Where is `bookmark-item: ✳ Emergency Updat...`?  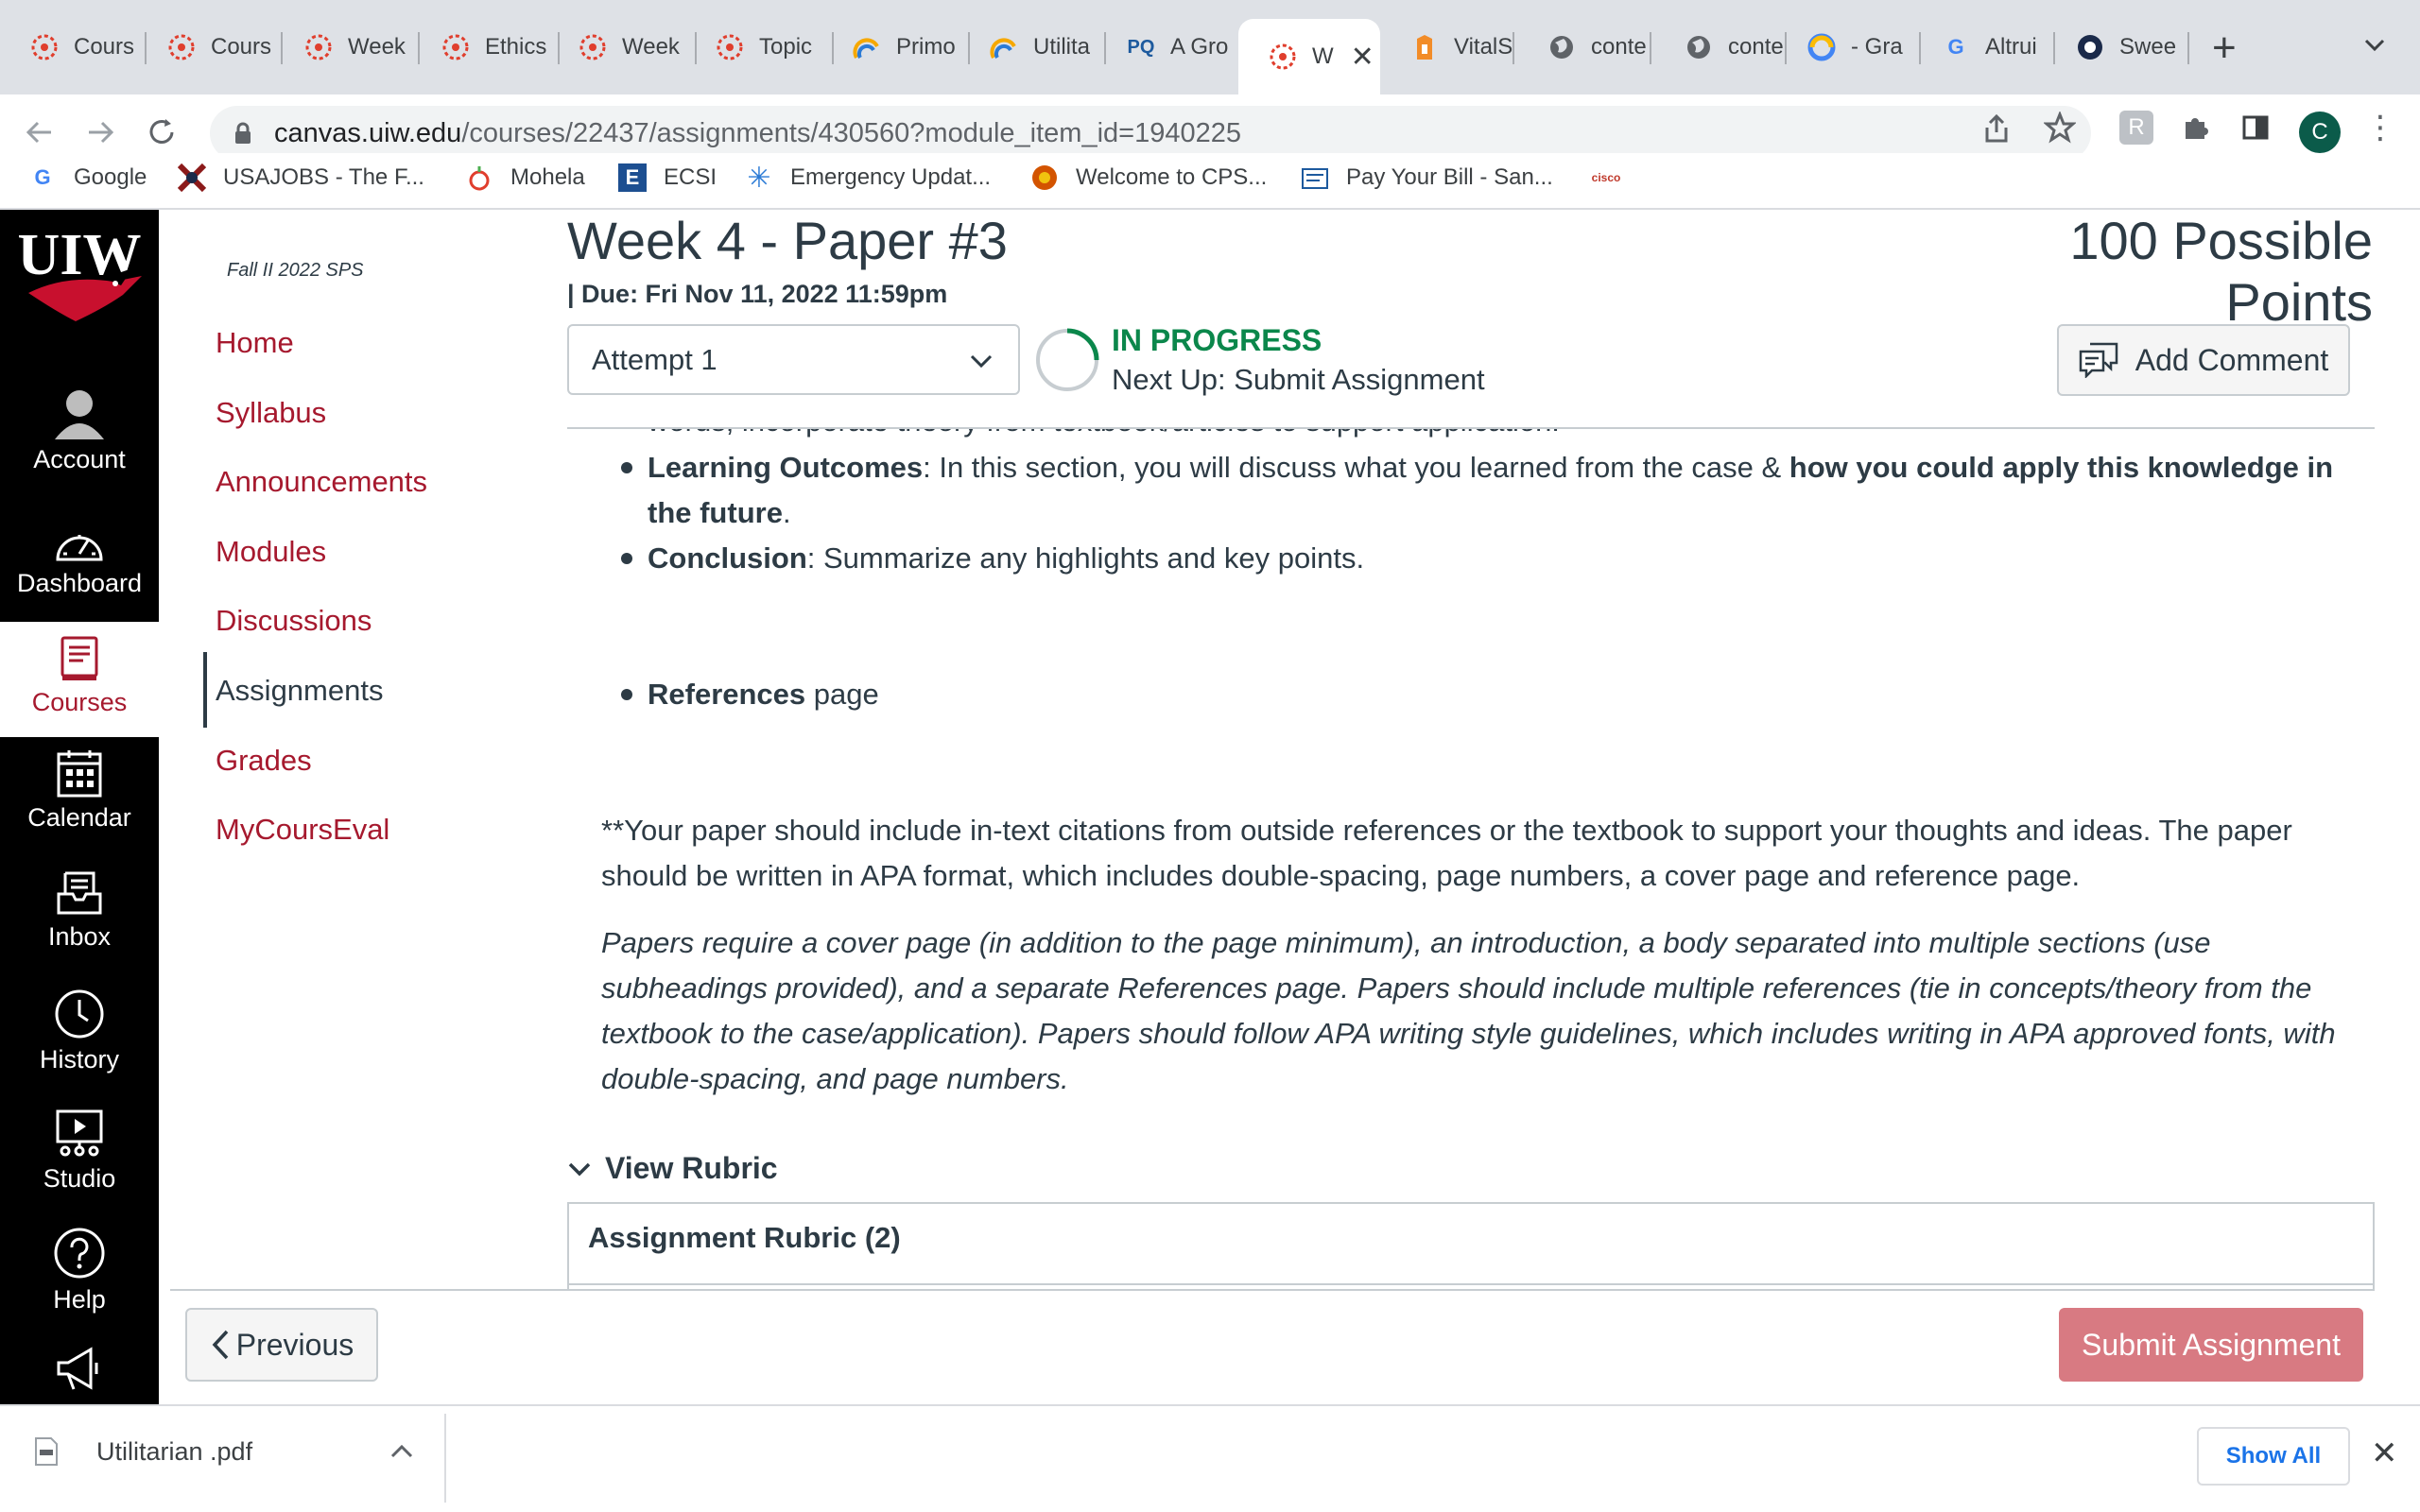 bookmark-item: ✳ Emergency Updat... is located at coordinates (868, 178).